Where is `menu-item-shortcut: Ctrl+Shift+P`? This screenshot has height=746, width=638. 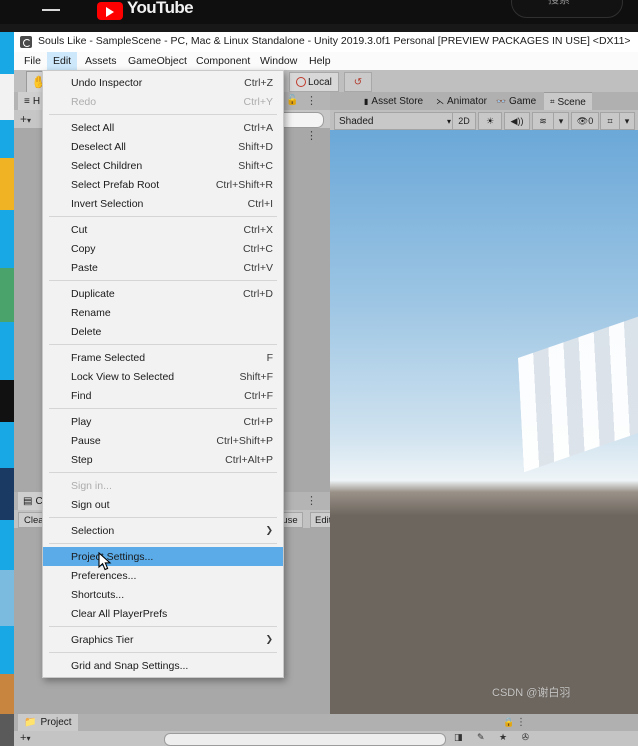
menu-item-shortcut: Ctrl+Shift+P is located at coordinates (244, 440).